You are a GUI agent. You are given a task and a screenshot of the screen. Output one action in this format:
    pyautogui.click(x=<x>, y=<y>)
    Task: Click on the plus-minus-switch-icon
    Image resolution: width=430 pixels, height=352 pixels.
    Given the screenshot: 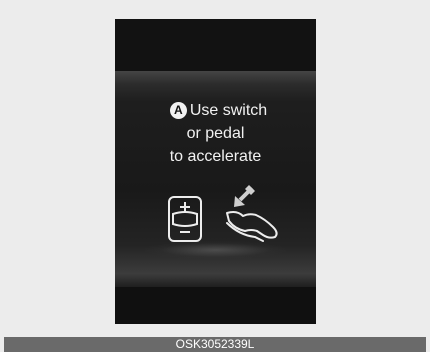 What is the action you would take?
    pyautogui.click(x=185, y=219)
    